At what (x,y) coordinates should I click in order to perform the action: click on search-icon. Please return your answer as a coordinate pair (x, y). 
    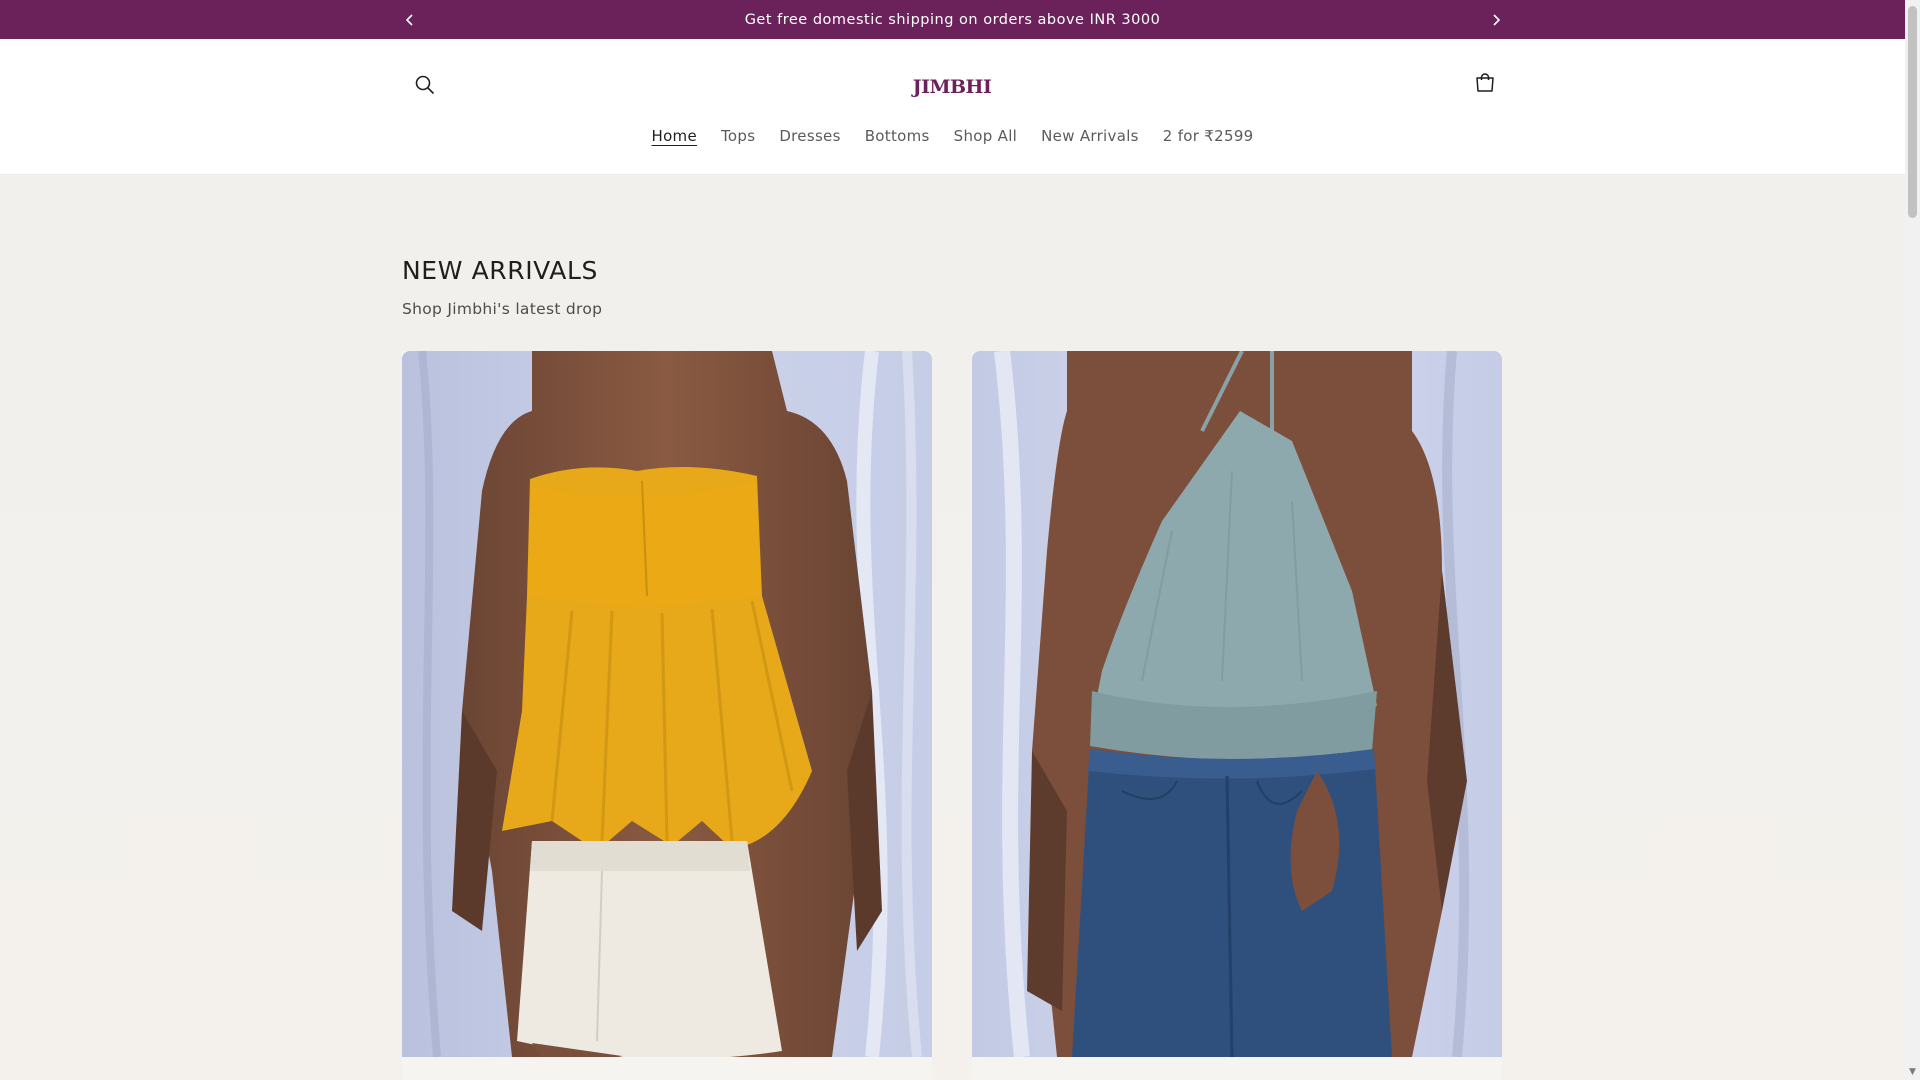
    Looking at the image, I should click on (425, 85).